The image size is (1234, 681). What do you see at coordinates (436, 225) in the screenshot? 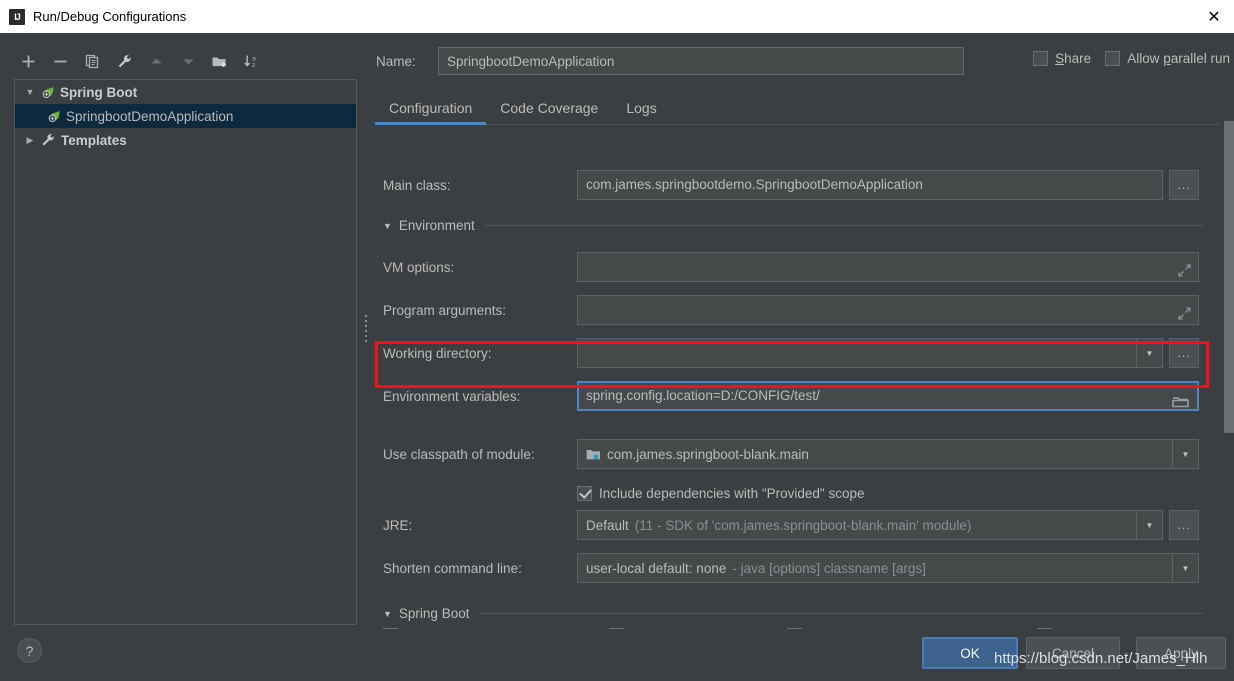
I see `environment-section-label: Environment` at bounding box center [436, 225].